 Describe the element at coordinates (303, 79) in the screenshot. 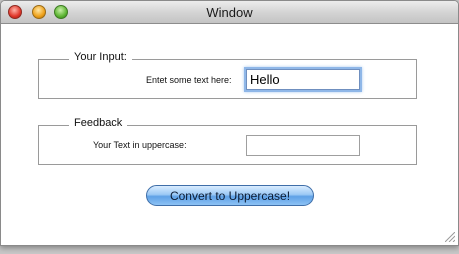

I see `input-text-field` at that location.